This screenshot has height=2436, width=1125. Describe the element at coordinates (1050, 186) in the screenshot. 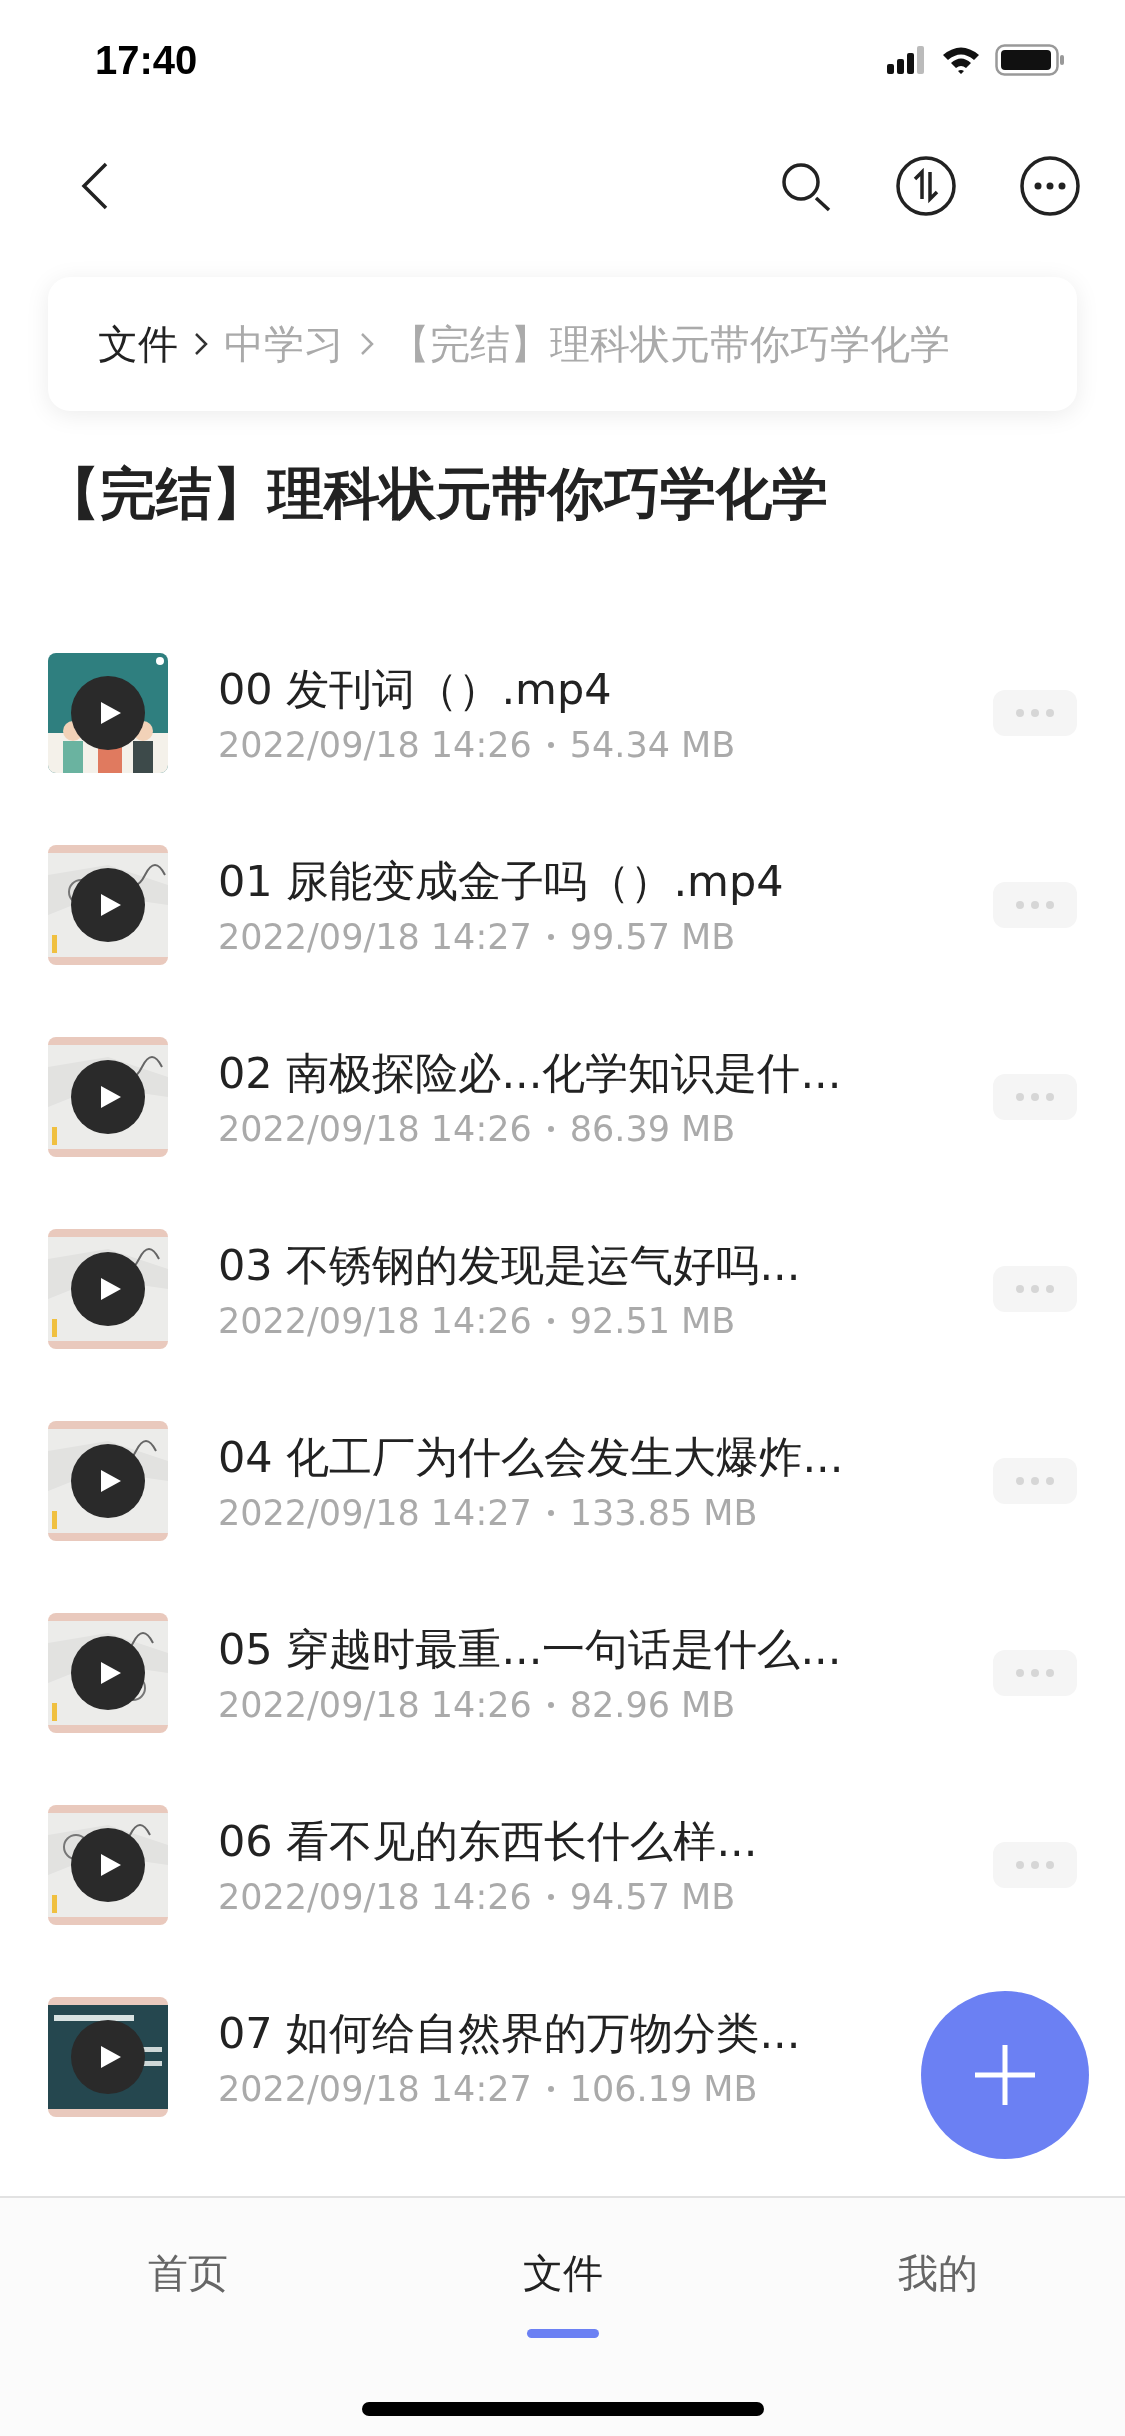

I see `more-icon` at that location.